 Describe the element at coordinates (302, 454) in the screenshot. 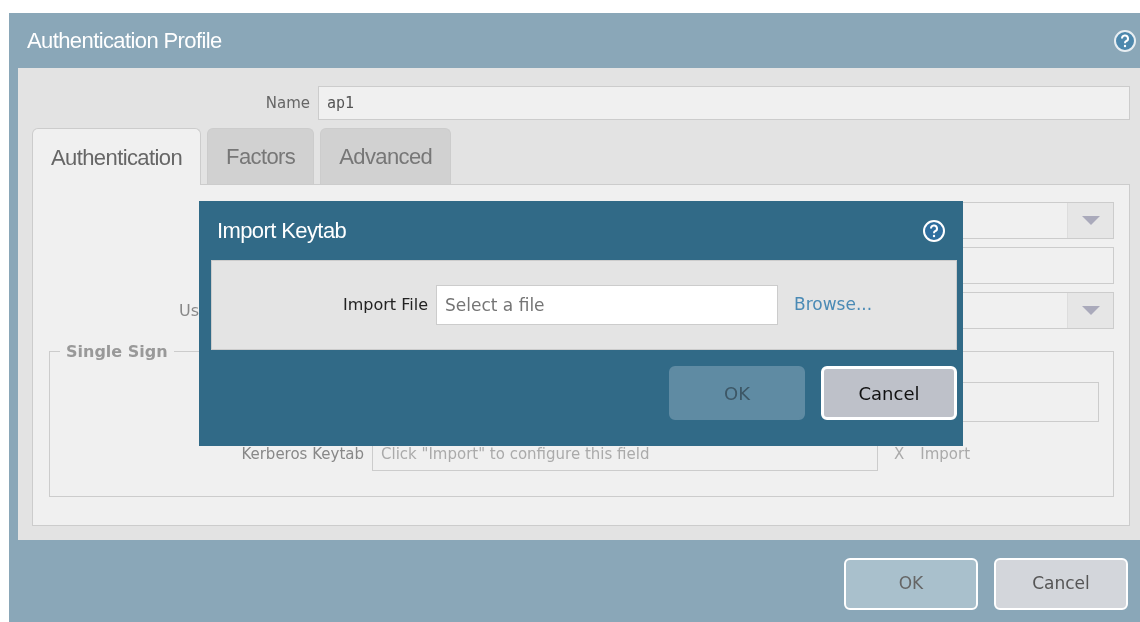

I see `field-label: Kerberos Keytab` at that location.